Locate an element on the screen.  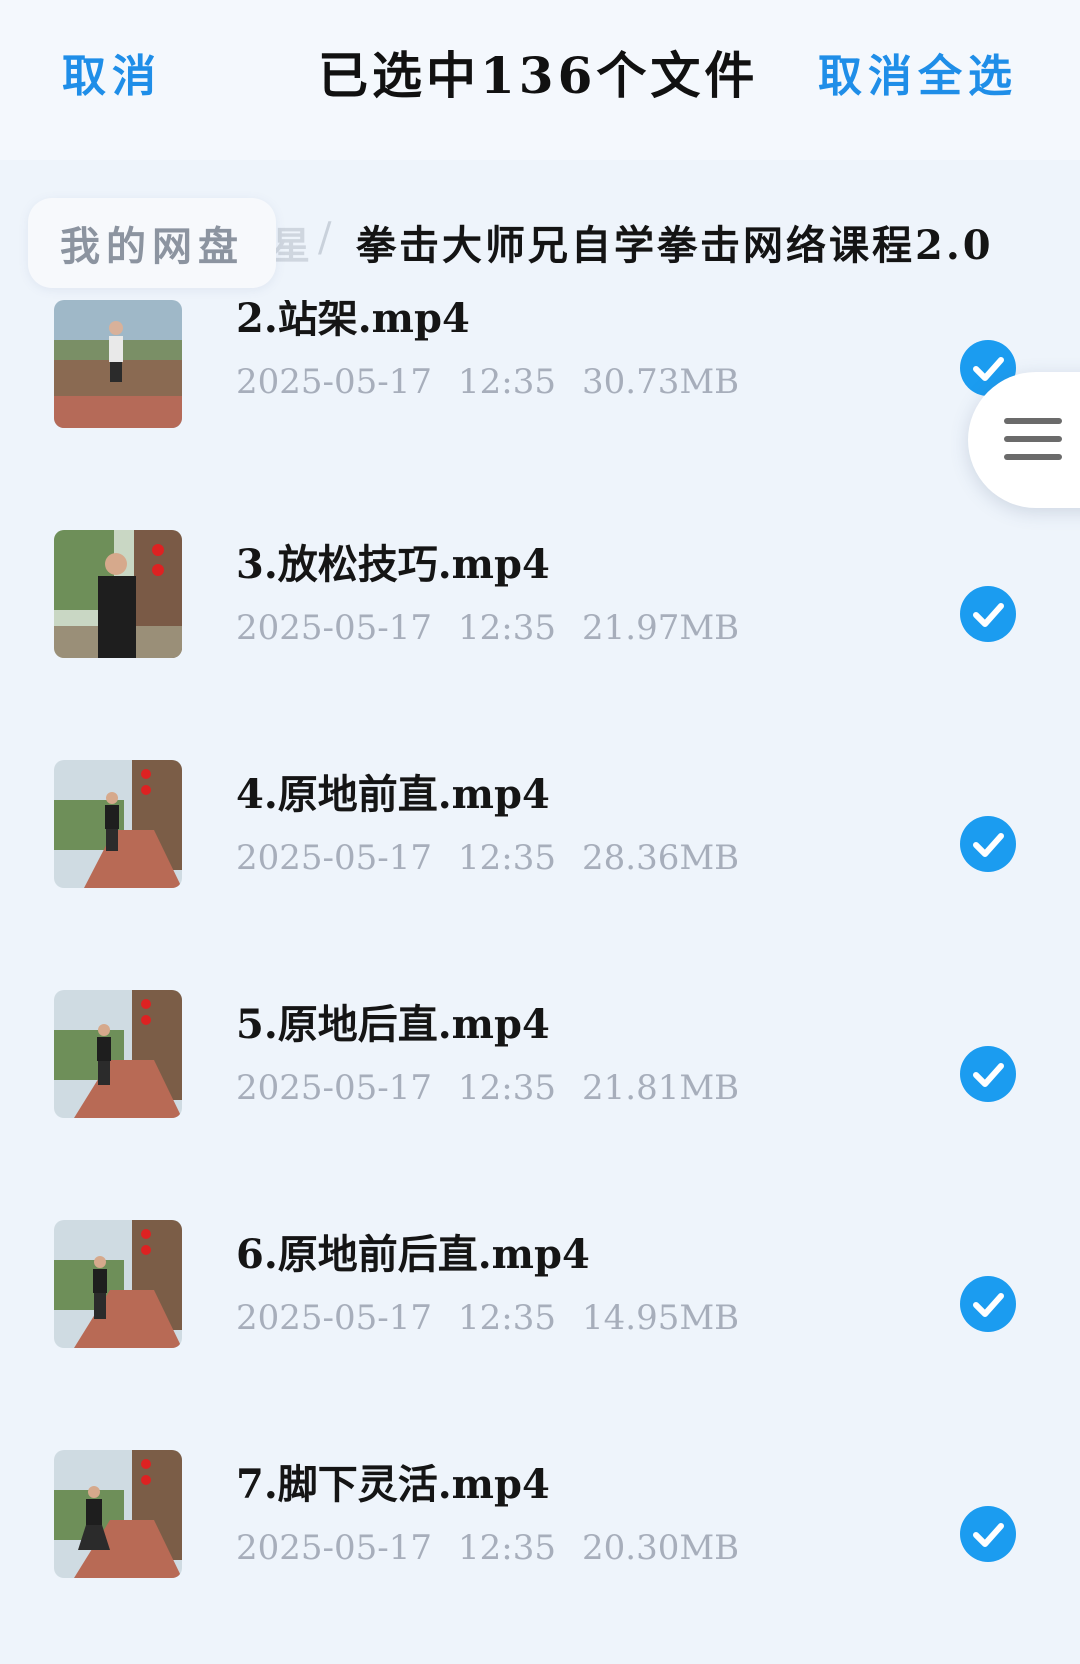
file-row: 2.站架.mp4 2025-05-17 12:35 30.73MB is located at coordinates (540, 407).